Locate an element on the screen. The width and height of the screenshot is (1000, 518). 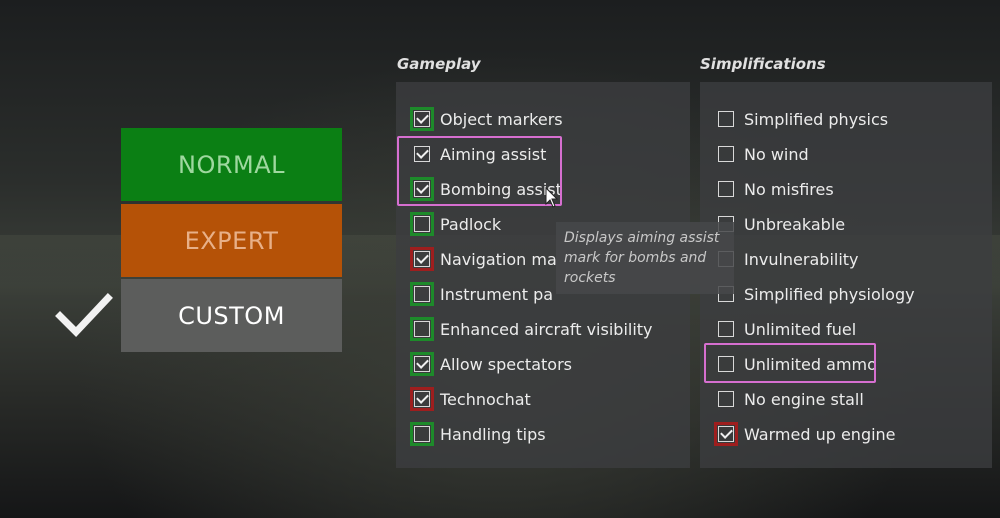
option-label: Simplified physics is located at coordinates (816, 119).